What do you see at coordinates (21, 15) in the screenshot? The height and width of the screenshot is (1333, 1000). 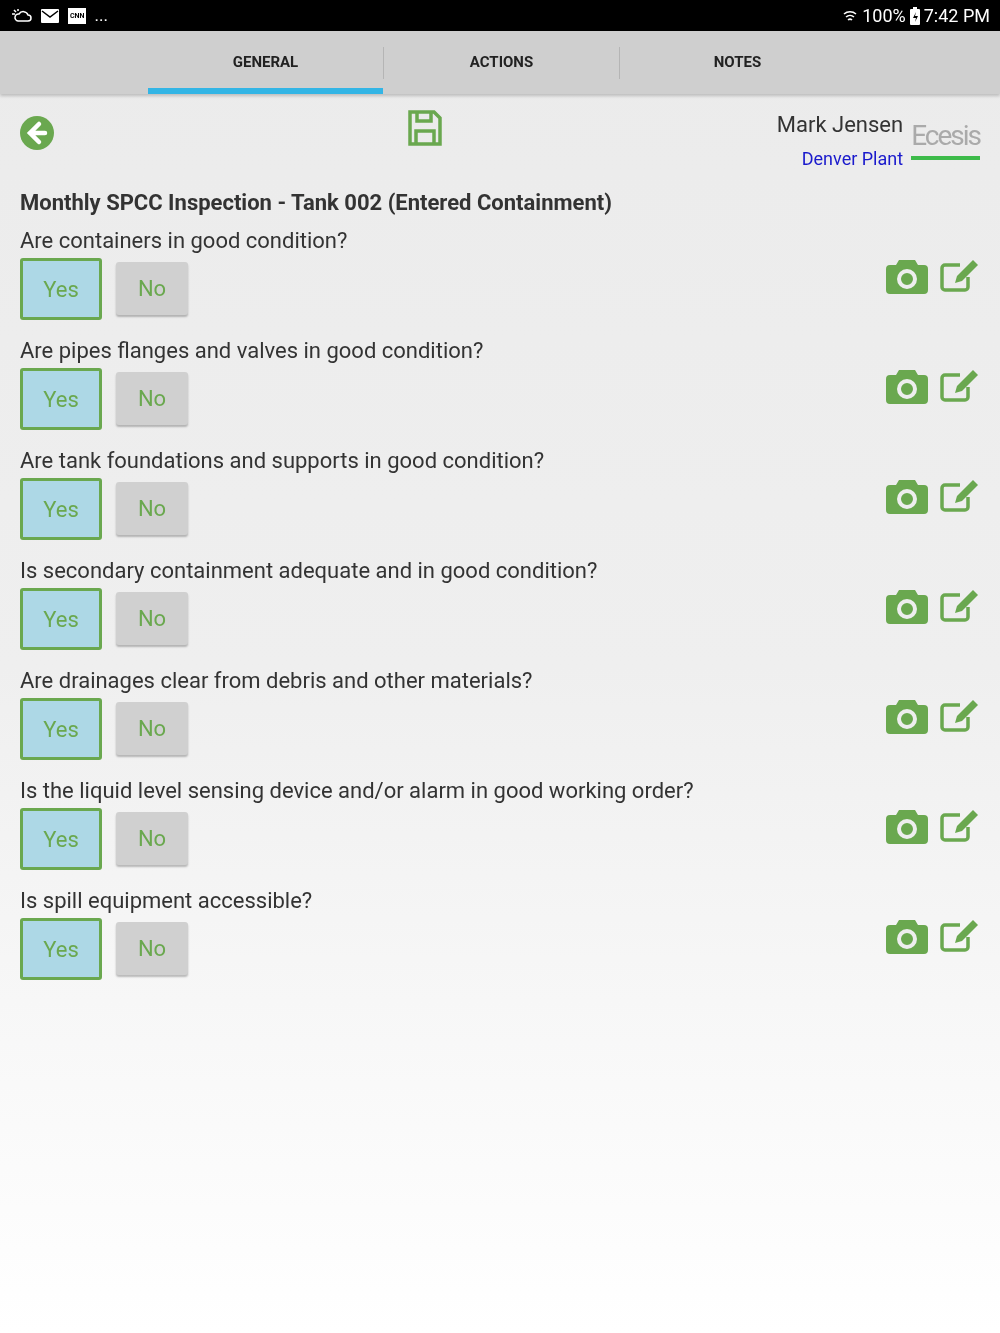 I see `cloud-icon` at bounding box center [21, 15].